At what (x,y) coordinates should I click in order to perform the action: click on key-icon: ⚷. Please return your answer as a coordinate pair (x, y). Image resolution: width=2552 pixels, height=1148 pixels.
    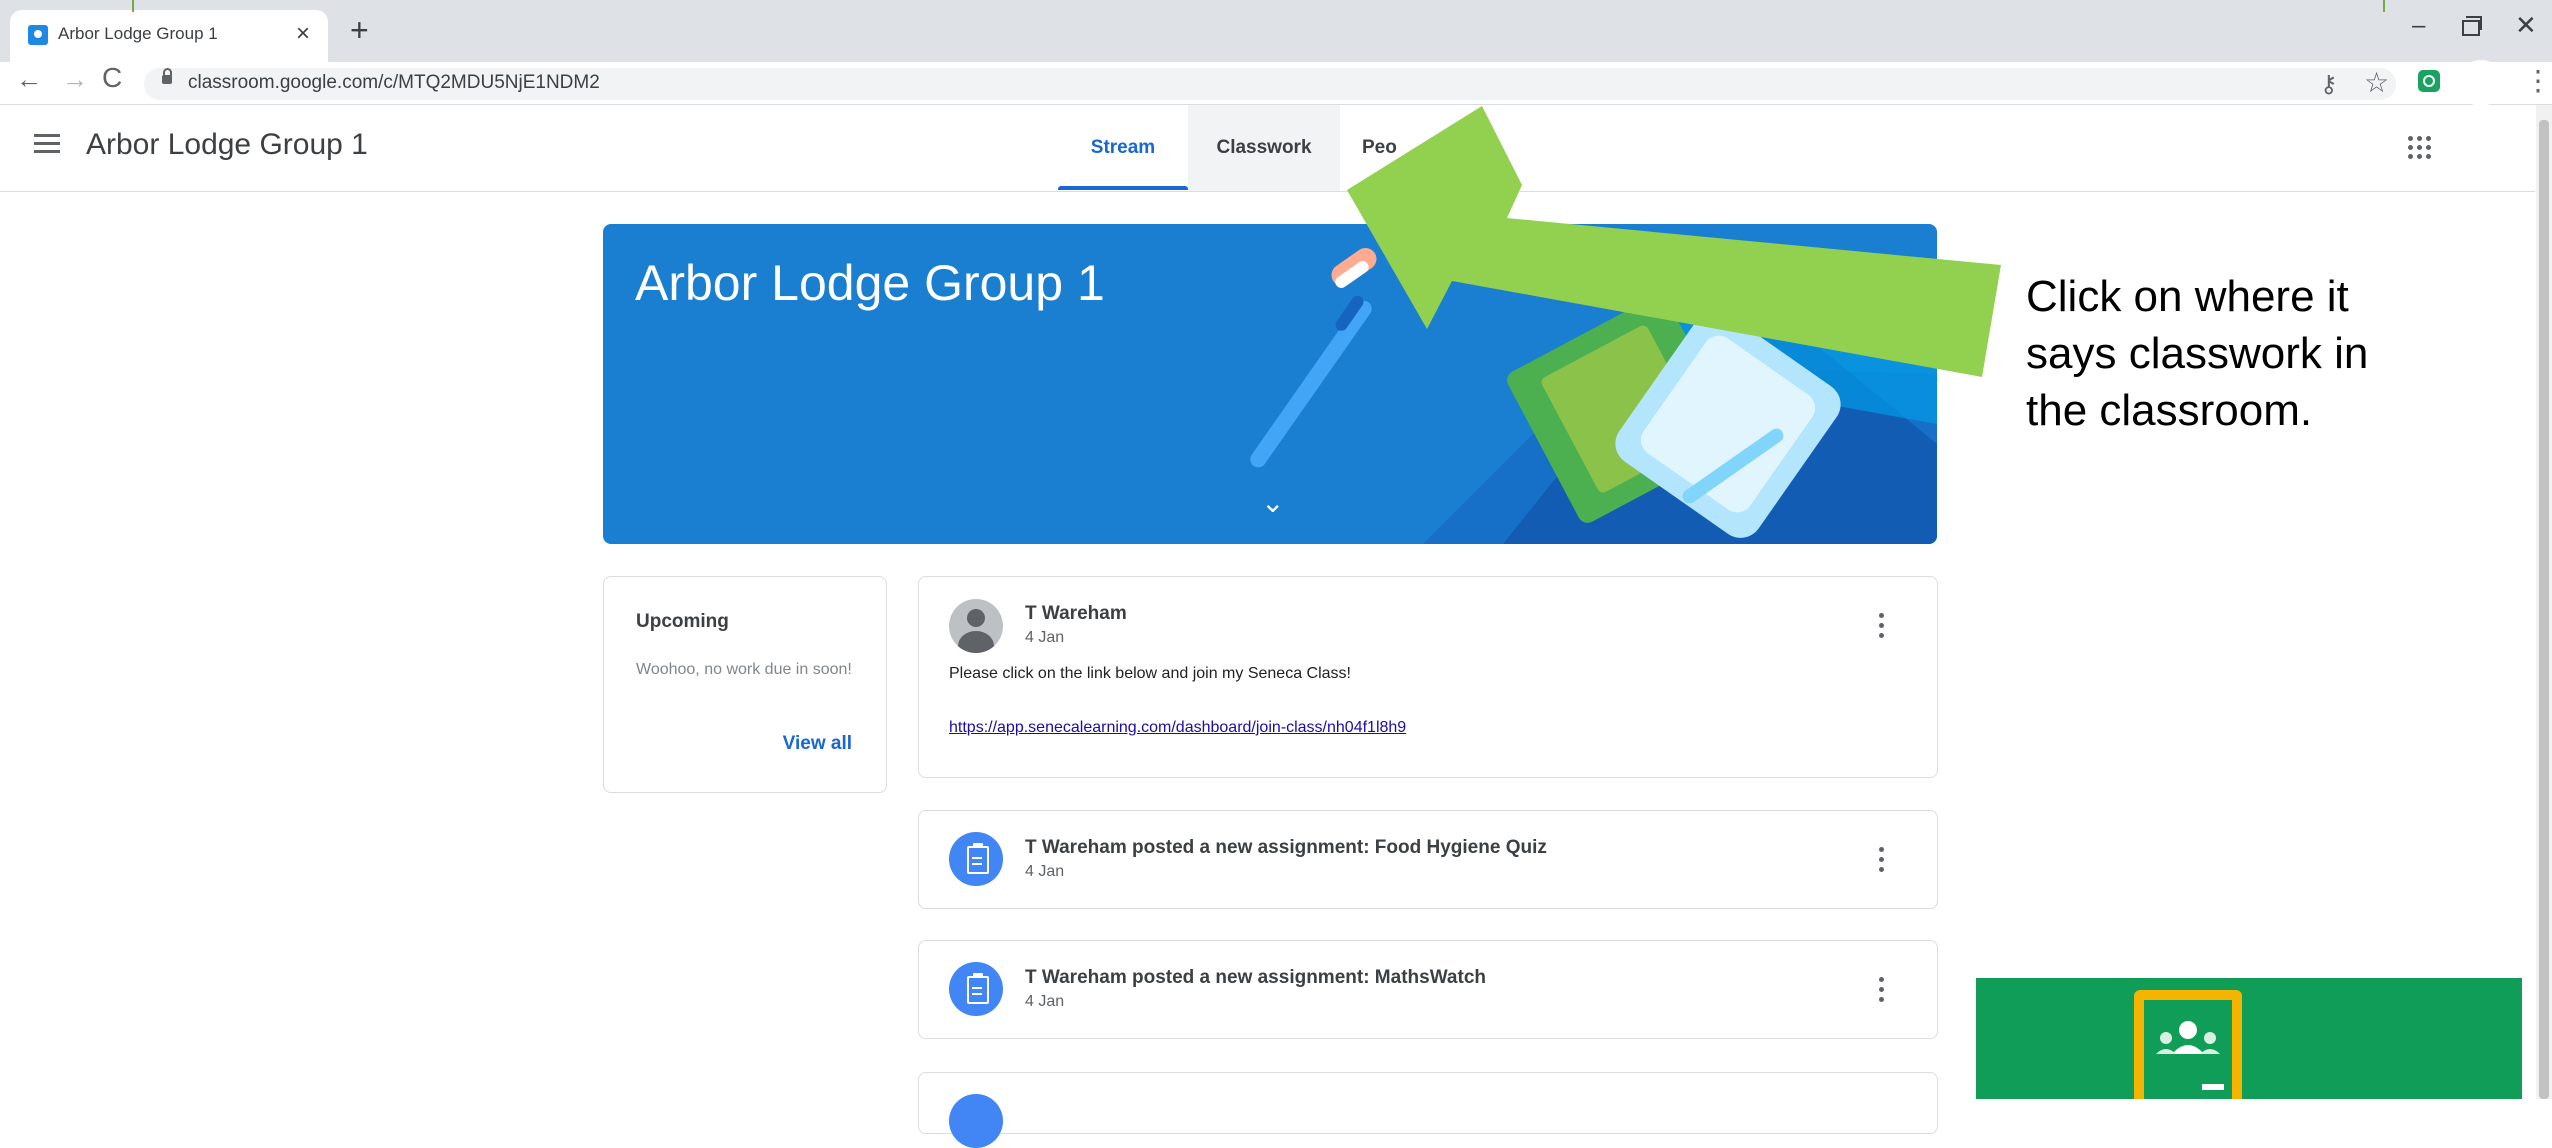
    Looking at the image, I should click on (2329, 84).